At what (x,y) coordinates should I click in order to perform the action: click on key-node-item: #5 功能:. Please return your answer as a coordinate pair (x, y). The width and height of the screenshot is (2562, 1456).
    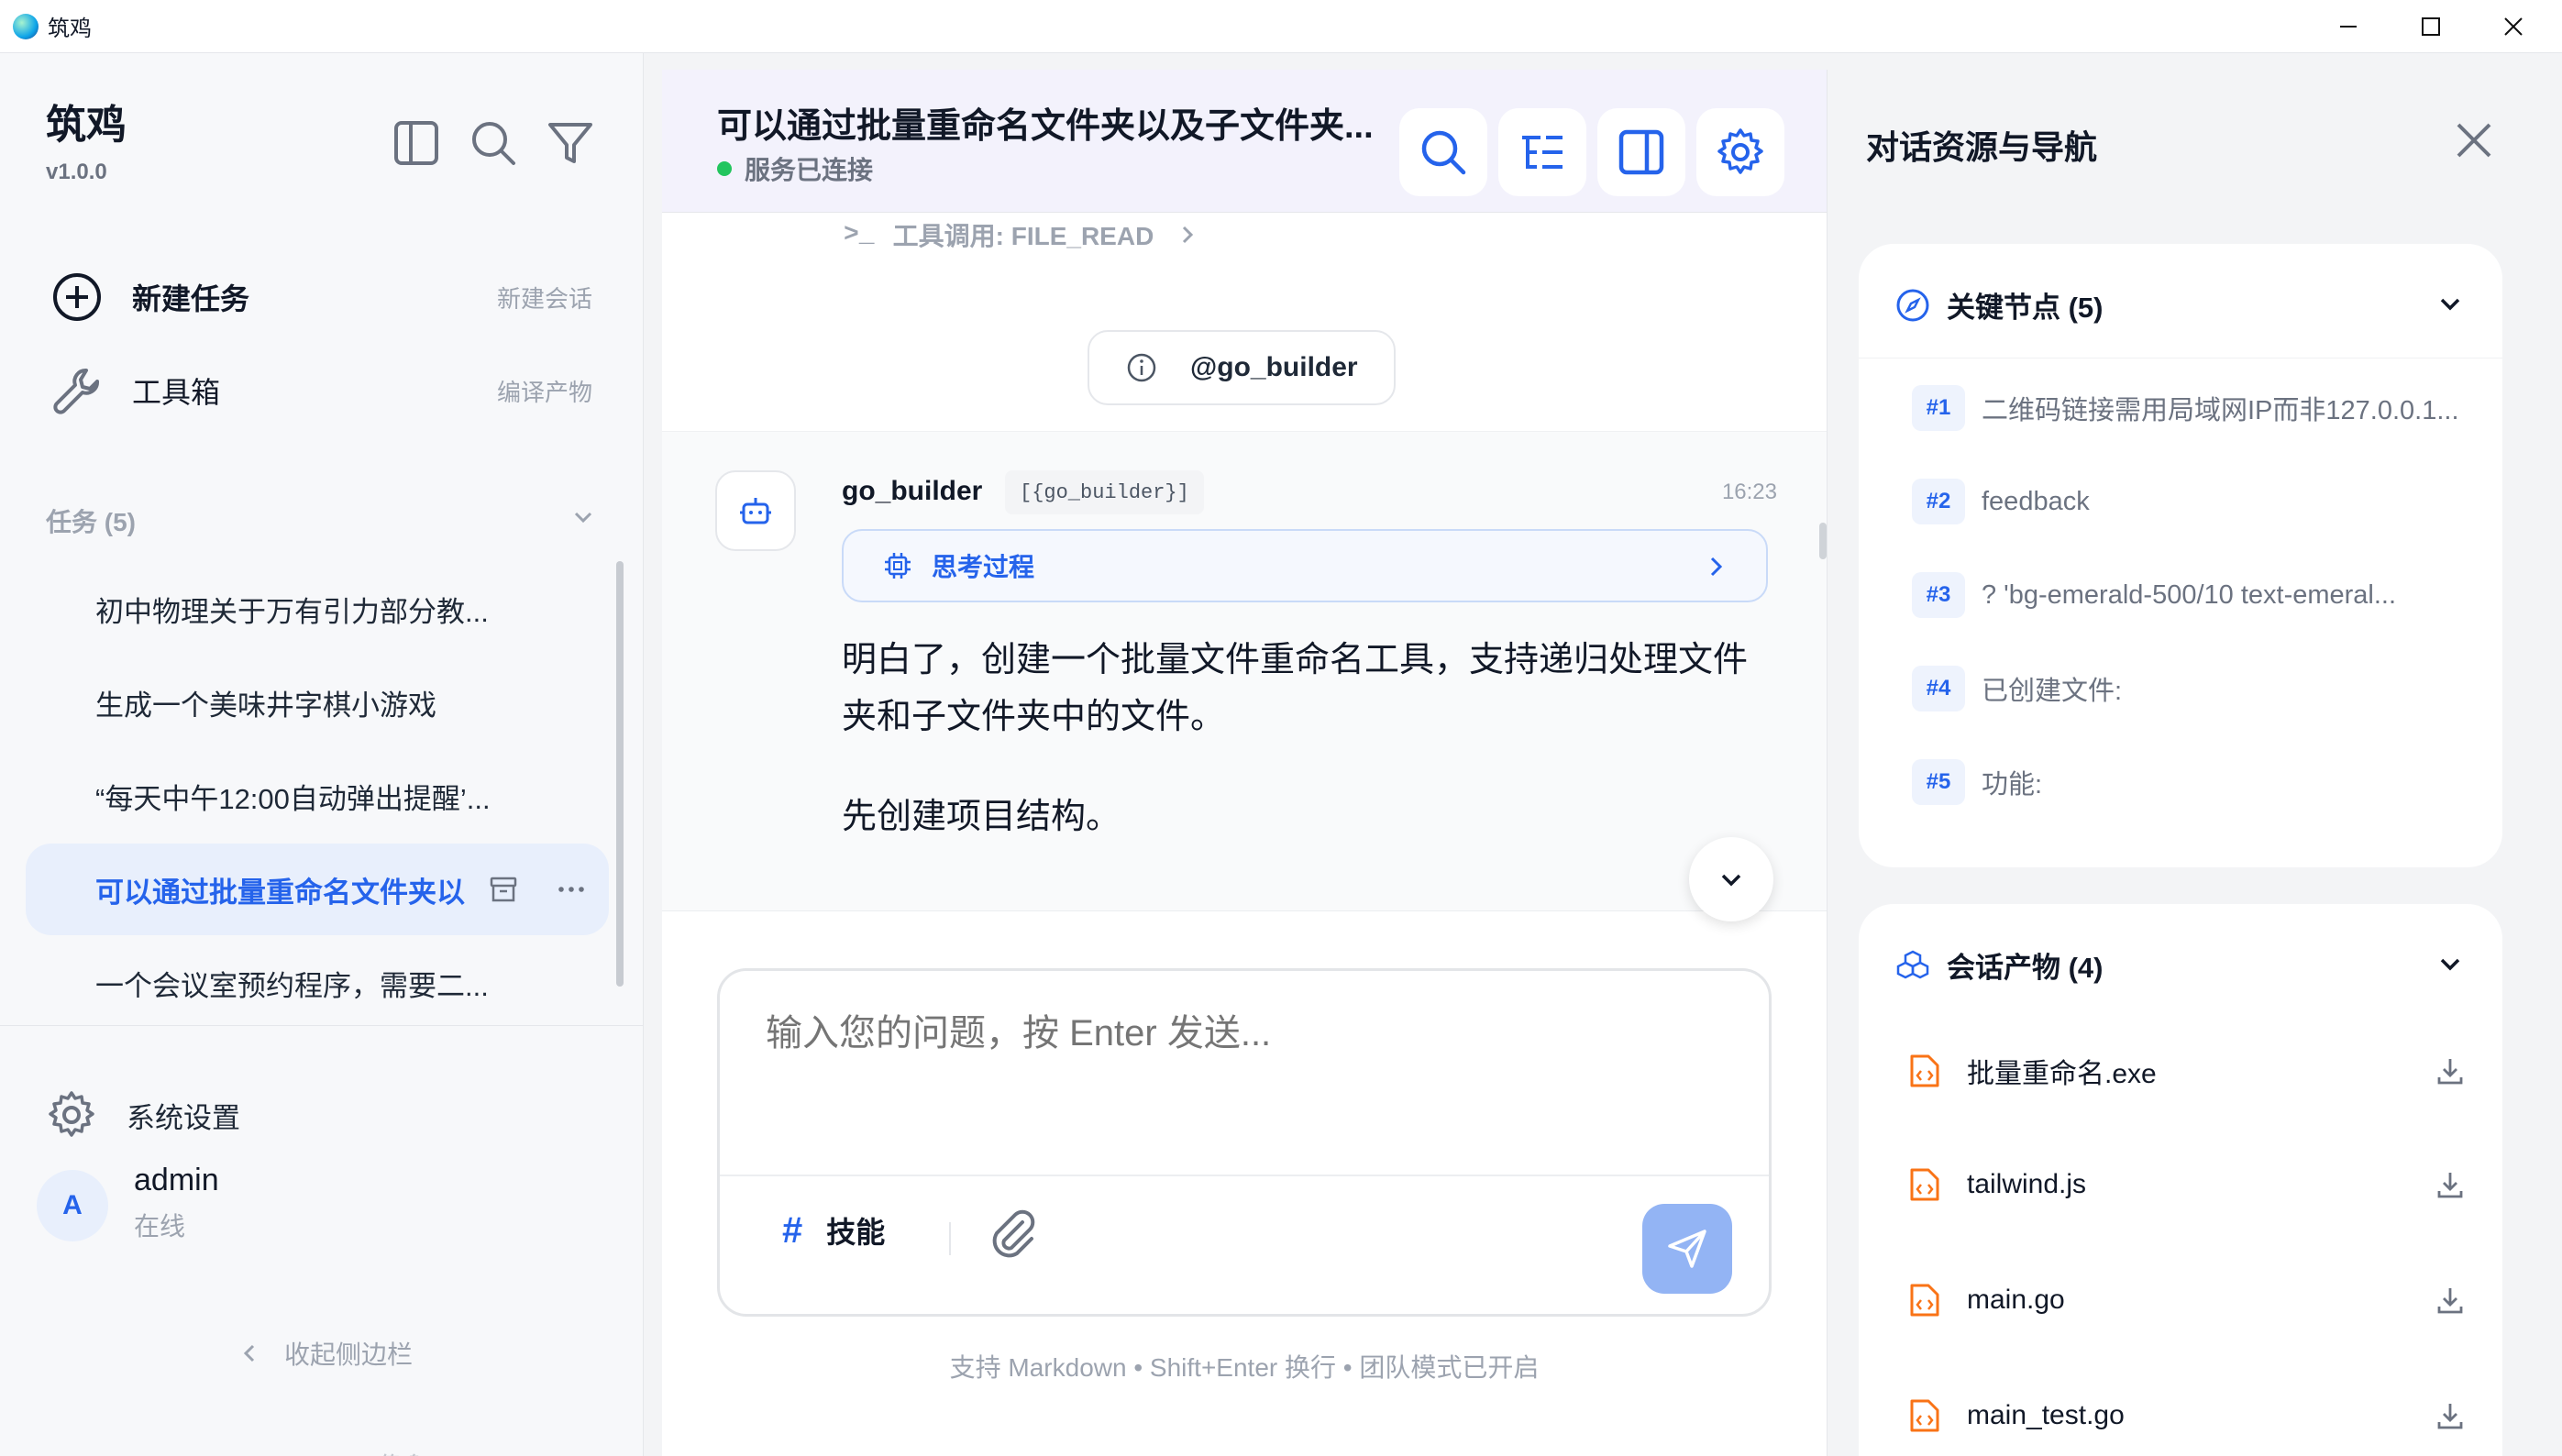
    Looking at the image, I should click on (1977, 782).